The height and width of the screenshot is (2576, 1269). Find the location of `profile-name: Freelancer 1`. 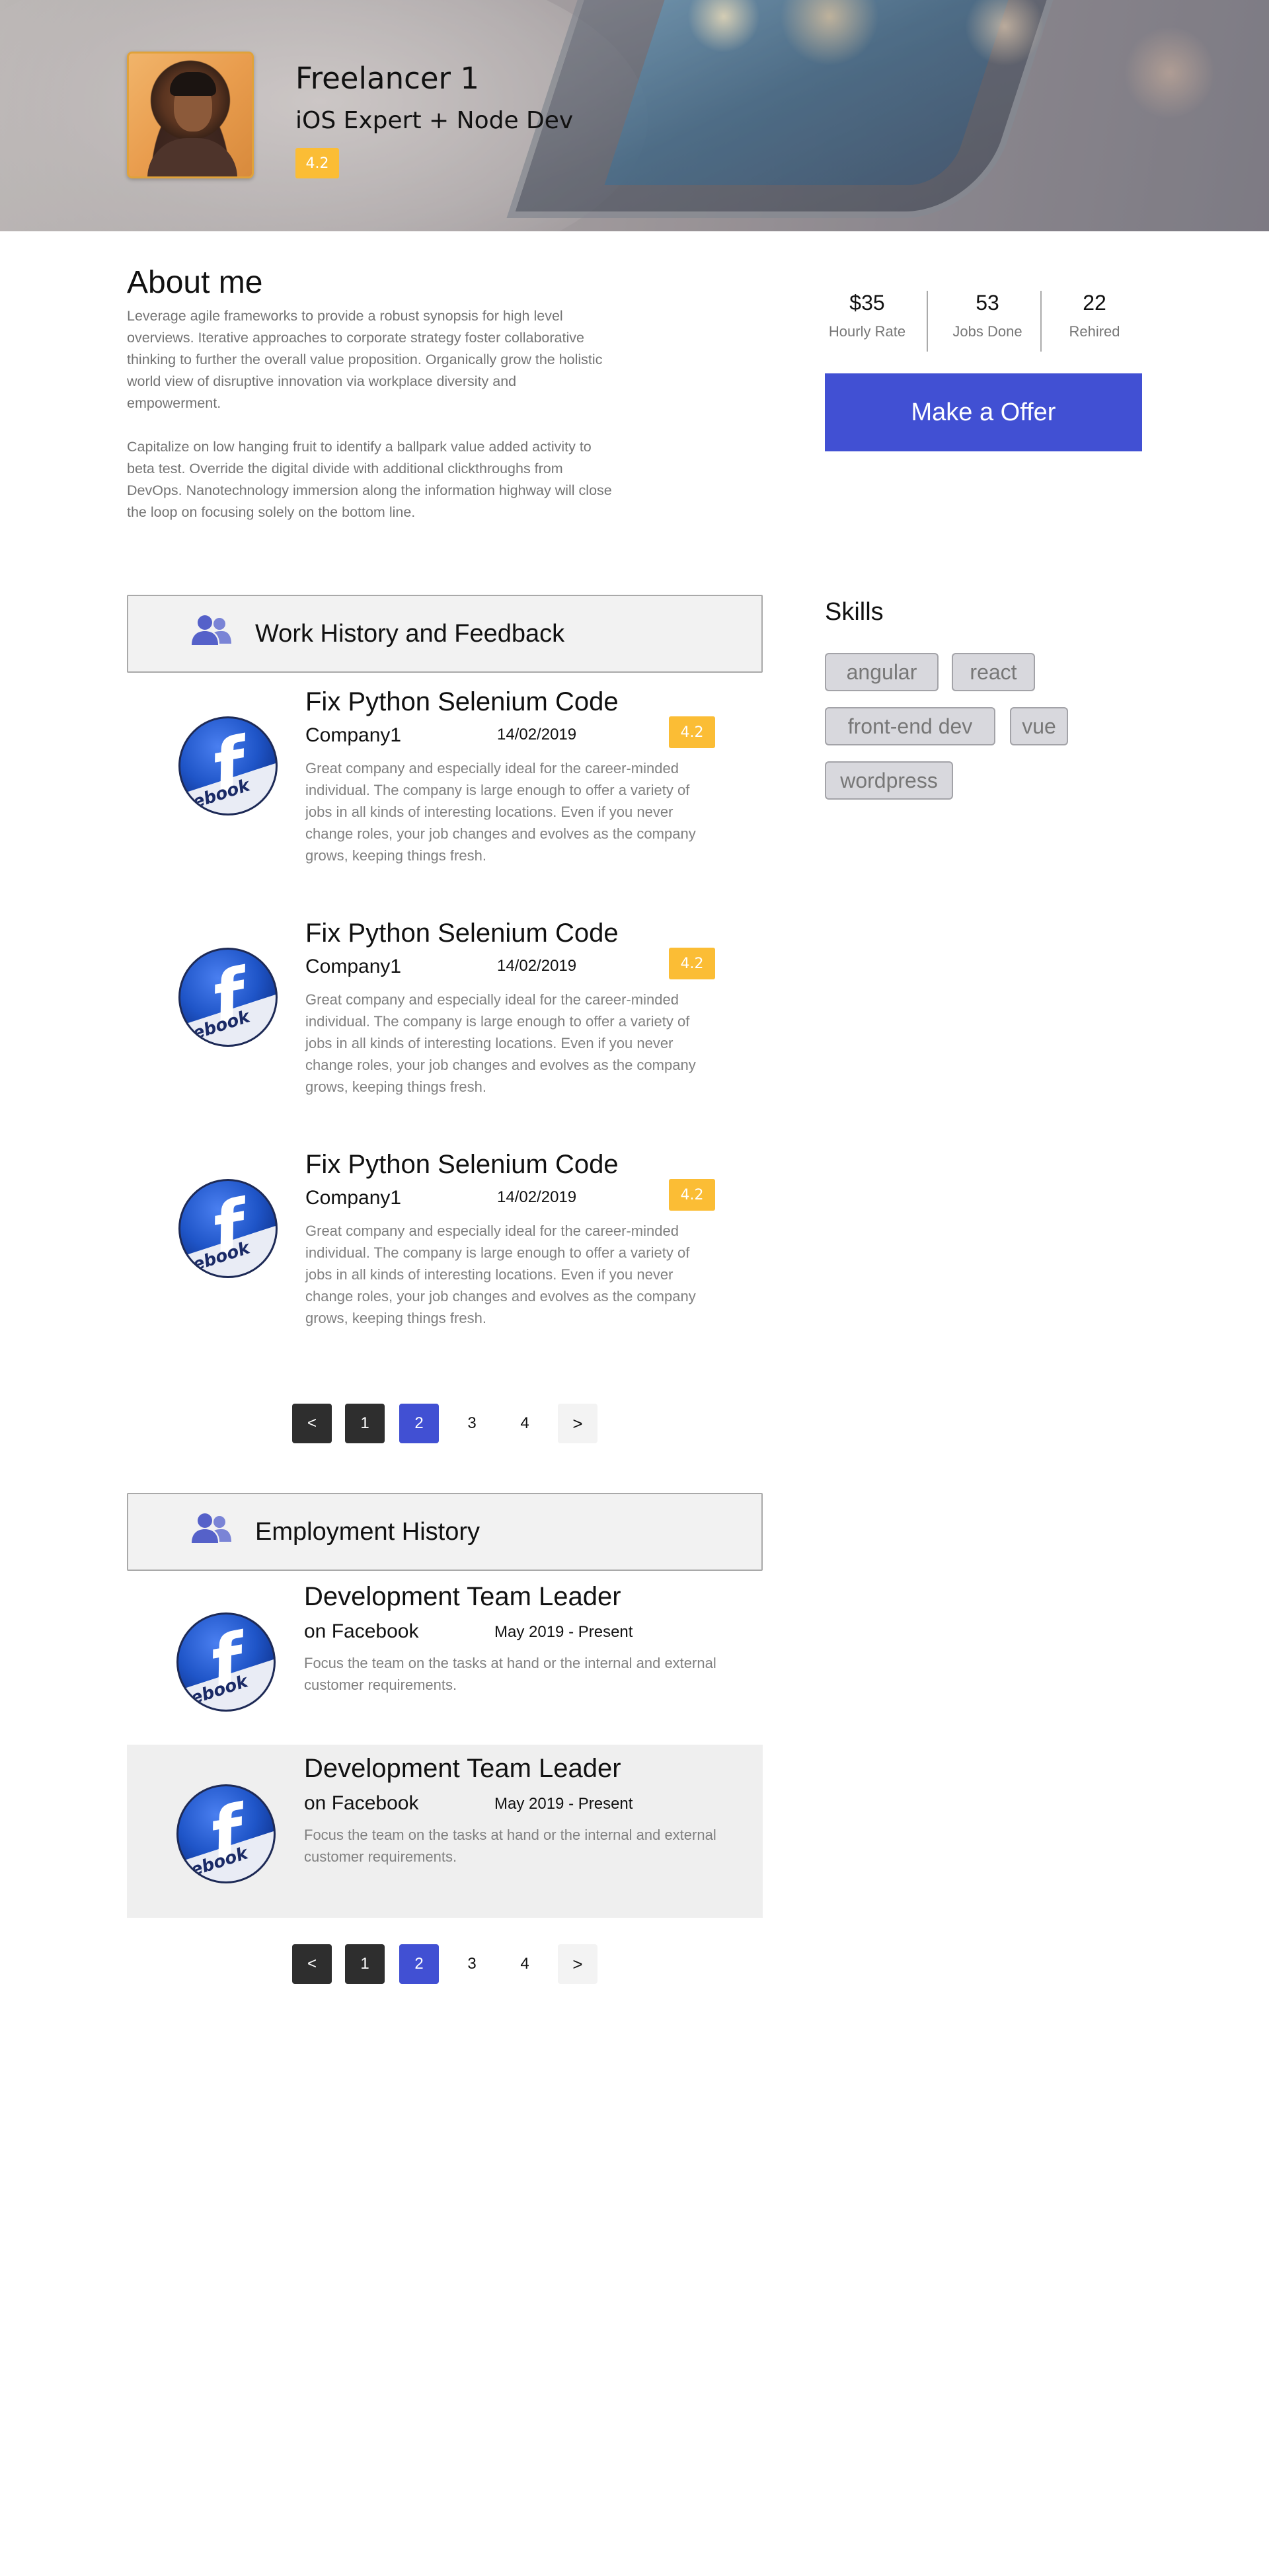

profile-name: Freelancer 1 is located at coordinates (387, 78).